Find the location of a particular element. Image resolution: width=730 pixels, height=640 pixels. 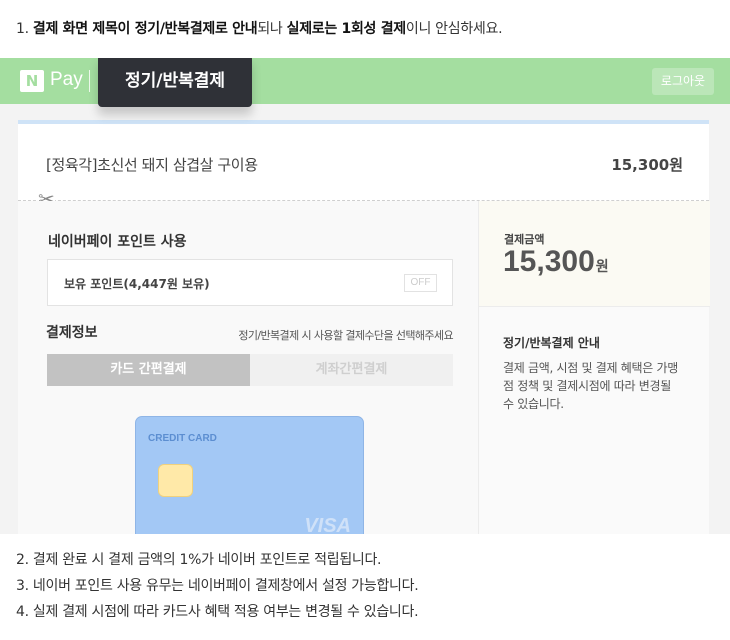

npay-logo-text: Pay is located at coordinates (66, 79).